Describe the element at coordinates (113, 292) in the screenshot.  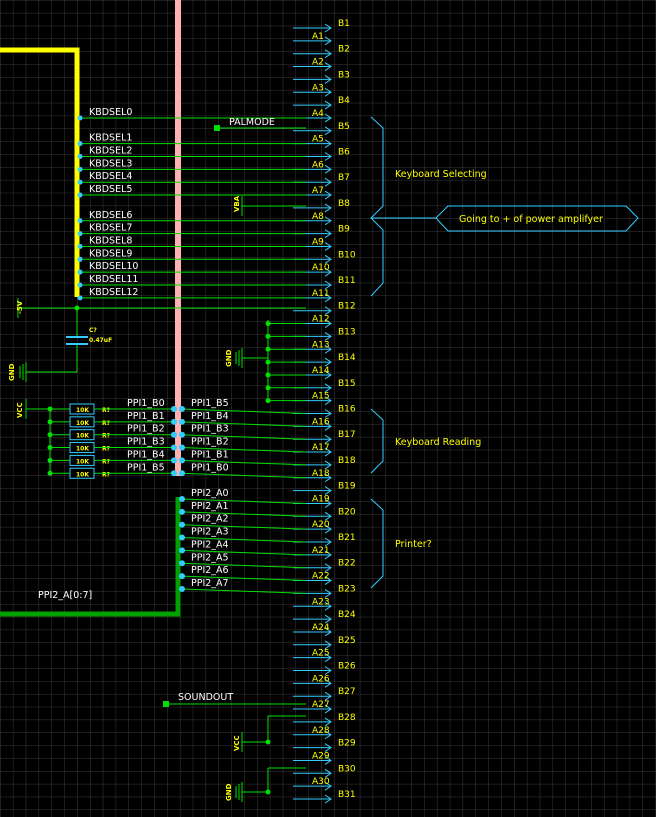
I see `net-label-kbdsel: KBDSEL12` at that location.